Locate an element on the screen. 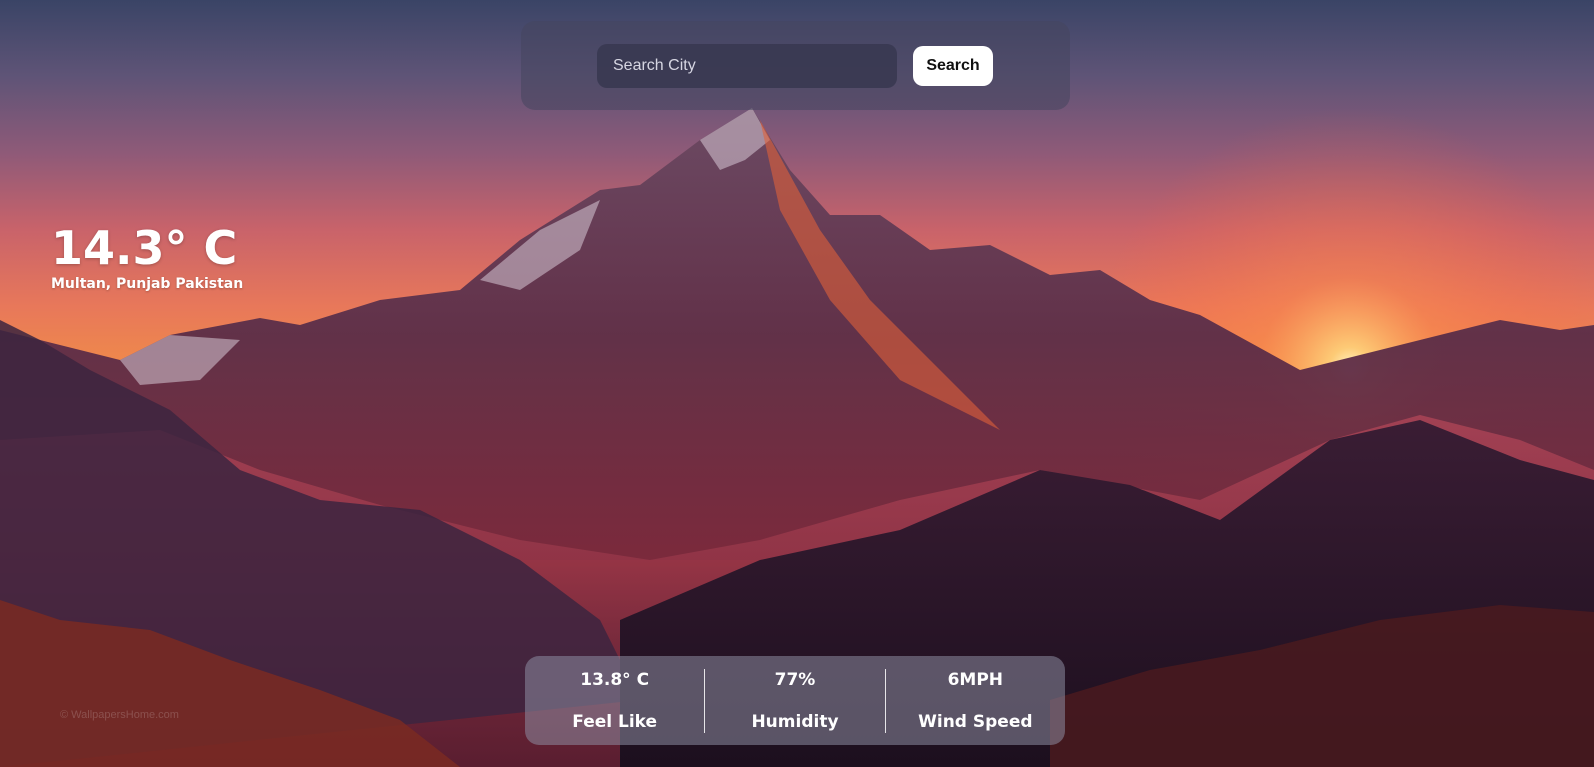  search-panel: Search is located at coordinates (795, 65).